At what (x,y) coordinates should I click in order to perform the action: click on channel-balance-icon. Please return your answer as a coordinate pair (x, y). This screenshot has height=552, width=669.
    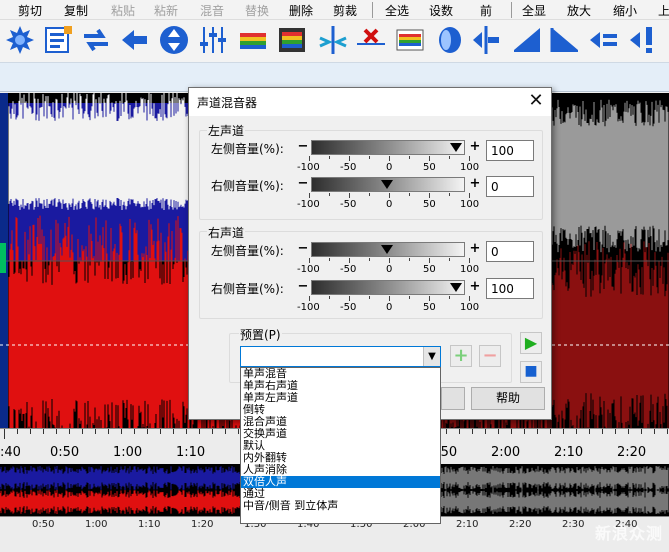
    Looking at the image, I should click on (486, 40).